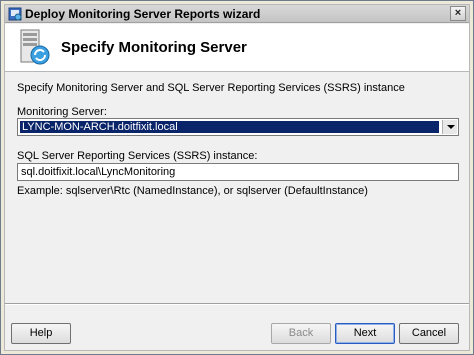 The height and width of the screenshot is (355, 474). Describe the element at coordinates (62, 112) in the screenshot. I see `monitoring-server-label: Monitoring Server:` at that location.